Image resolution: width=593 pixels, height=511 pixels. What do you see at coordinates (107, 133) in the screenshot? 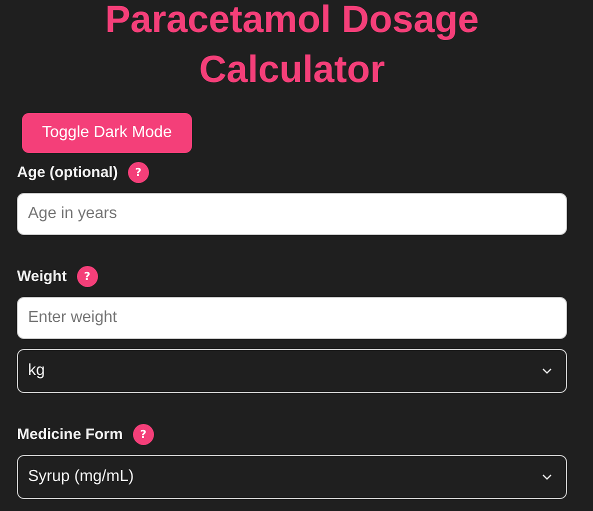
I see `toggle-dark-mode-button: Toggle Dark Mode` at bounding box center [107, 133].